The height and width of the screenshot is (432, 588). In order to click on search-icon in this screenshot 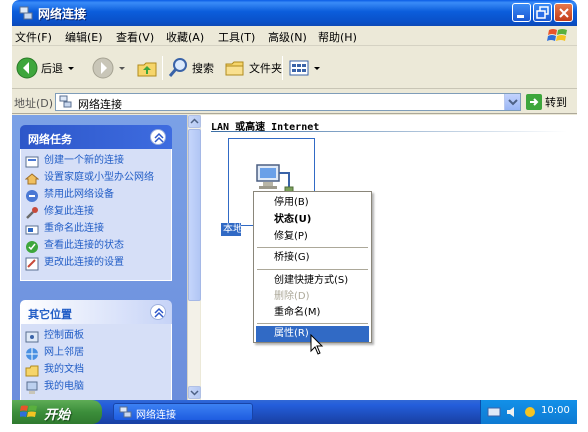, I will do `click(177, 67)`.